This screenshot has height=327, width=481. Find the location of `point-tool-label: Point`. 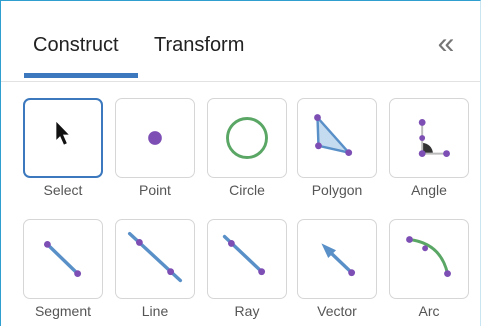

point-tool-label: Point is located at coordinates (155, 190).